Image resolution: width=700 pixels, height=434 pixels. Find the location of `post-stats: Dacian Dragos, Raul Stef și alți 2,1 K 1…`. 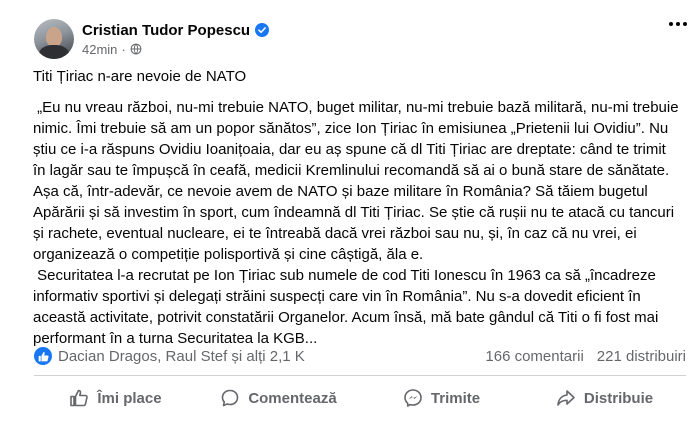

post-stats: Dacian Dragos, Raul Stef și alți 2,1 K 1… is located at coordinates (360, 356).